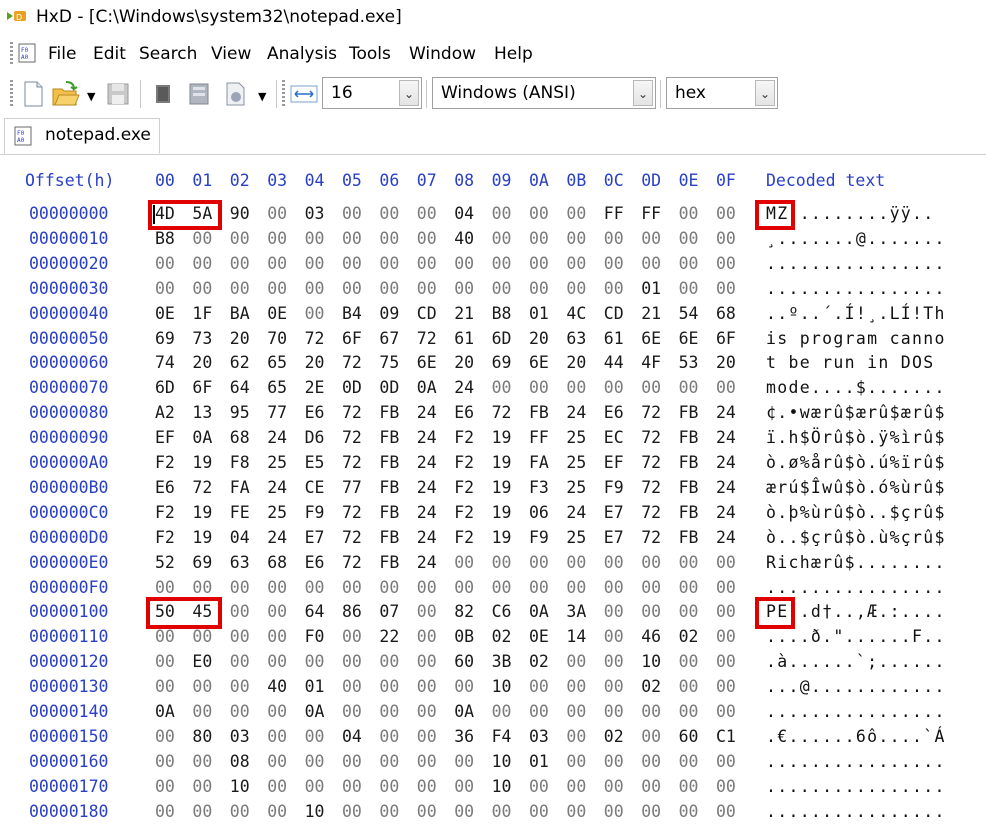 The height and width of the screenshot is (831, 986). What do you see at coordinates (539, 313) in the screenshot?
I see `hex-byte: 01` at bounding box center [539, 313].